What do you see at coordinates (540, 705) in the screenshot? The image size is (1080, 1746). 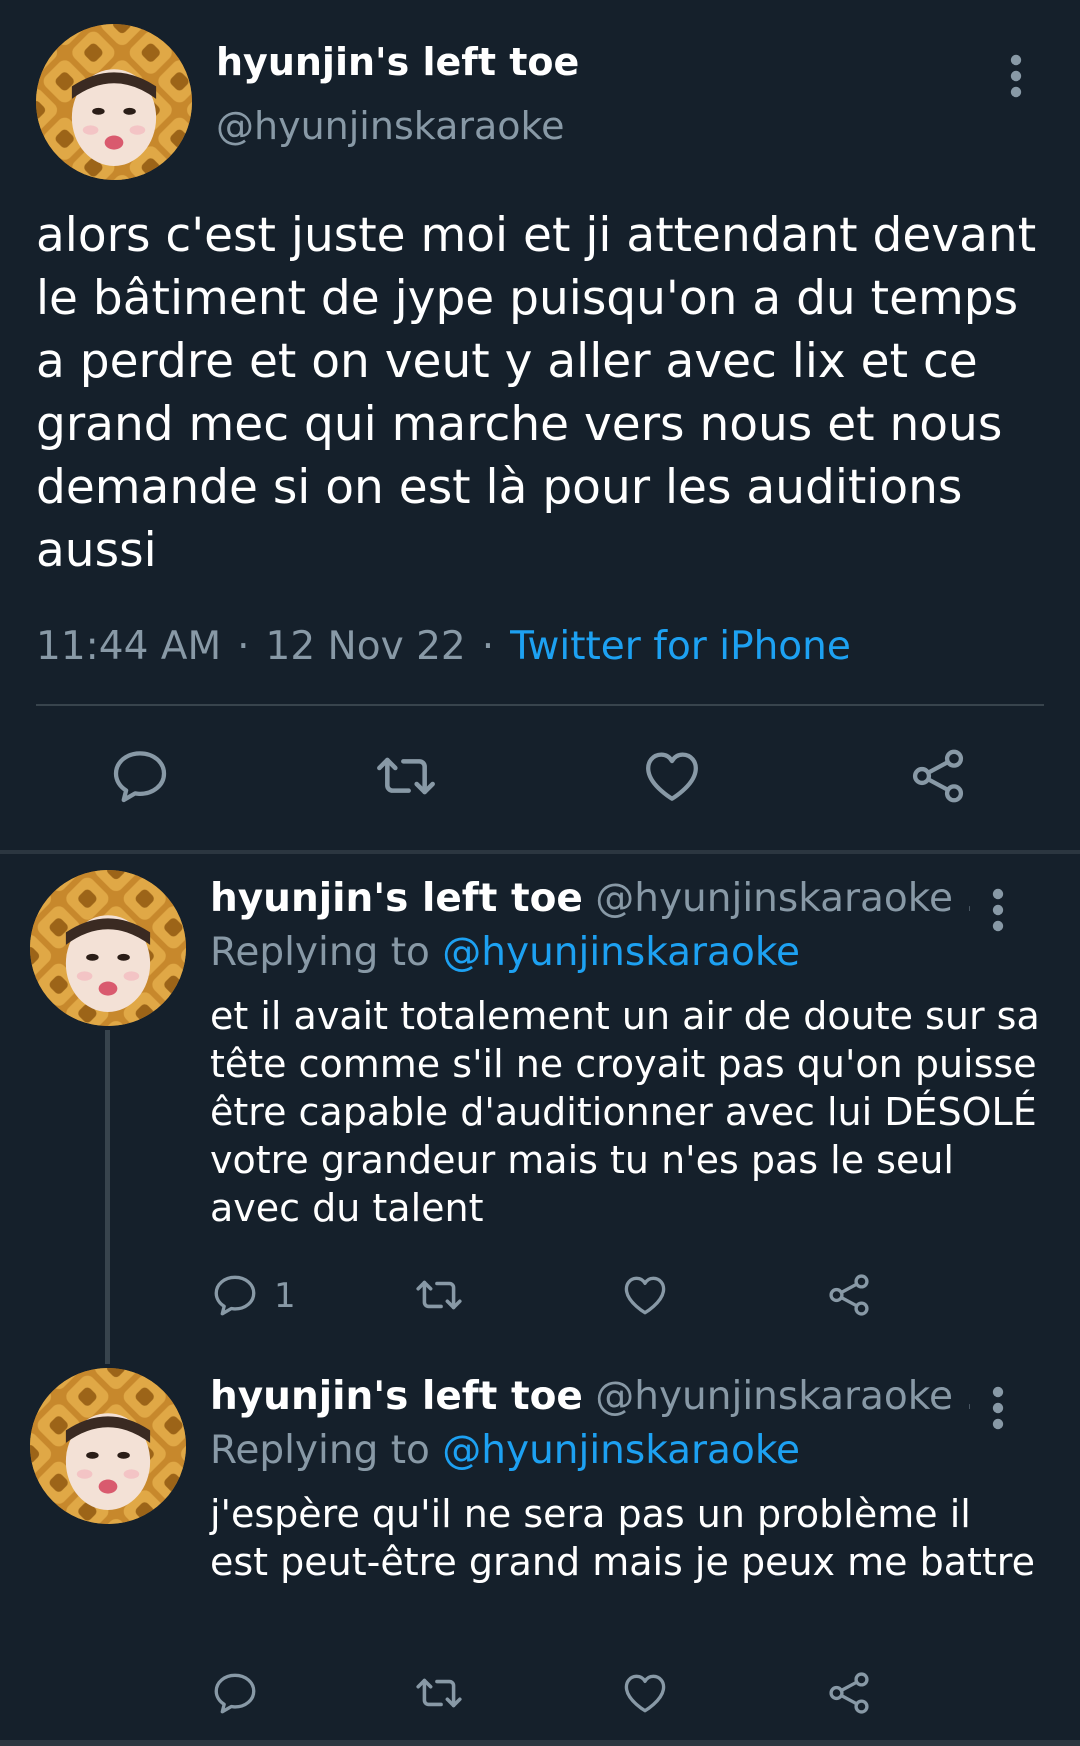 I see `divider` at bounding box center [540, 705].